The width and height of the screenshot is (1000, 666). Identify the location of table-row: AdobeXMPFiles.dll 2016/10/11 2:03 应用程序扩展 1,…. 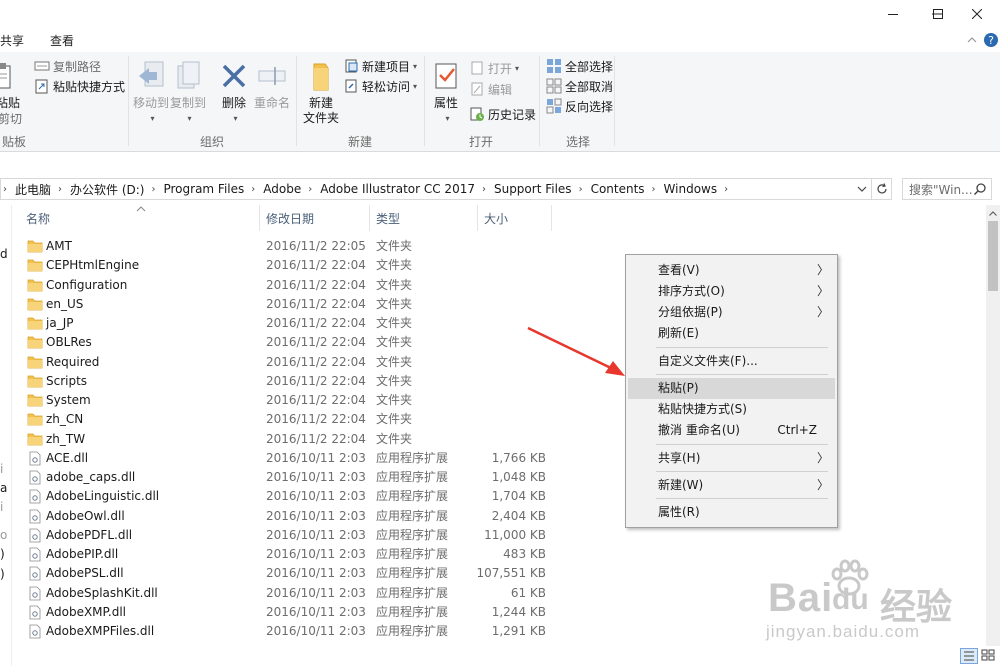
(285, 631).